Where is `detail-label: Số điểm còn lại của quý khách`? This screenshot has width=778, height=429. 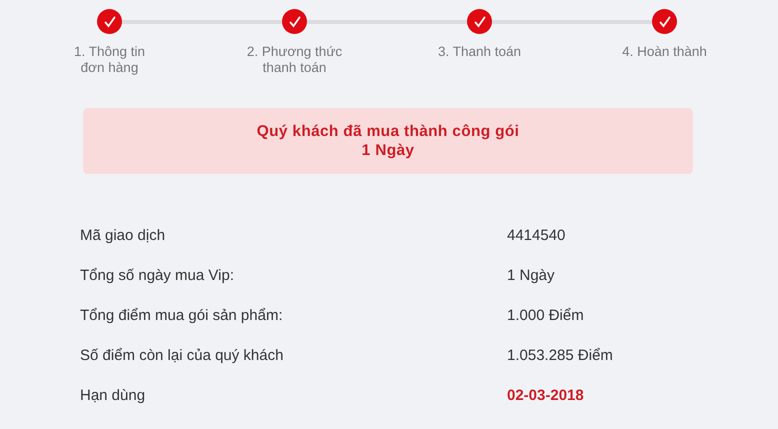
detail-label: Số điểm còn lại của quý khách is located at coordinates (182, 355).